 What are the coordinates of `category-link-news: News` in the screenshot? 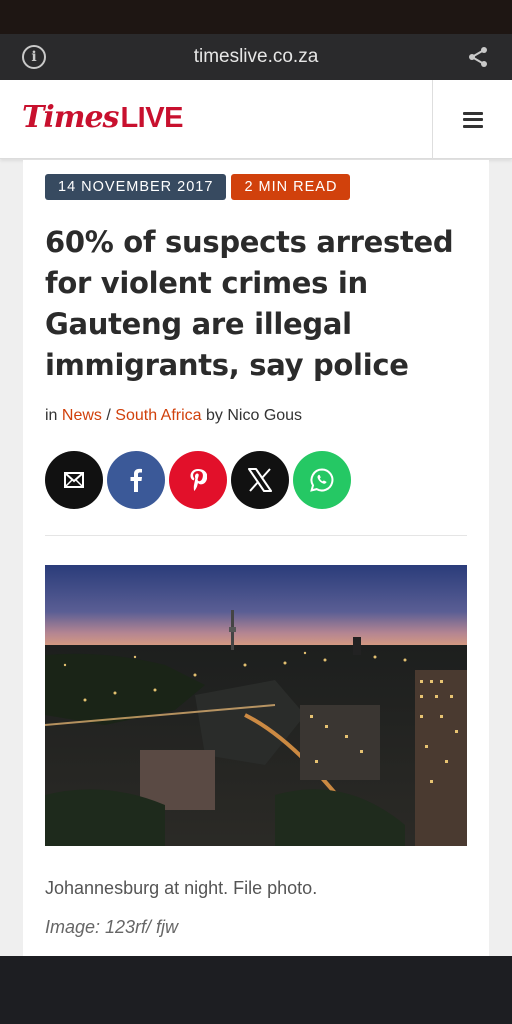 It's located at (82, 415).